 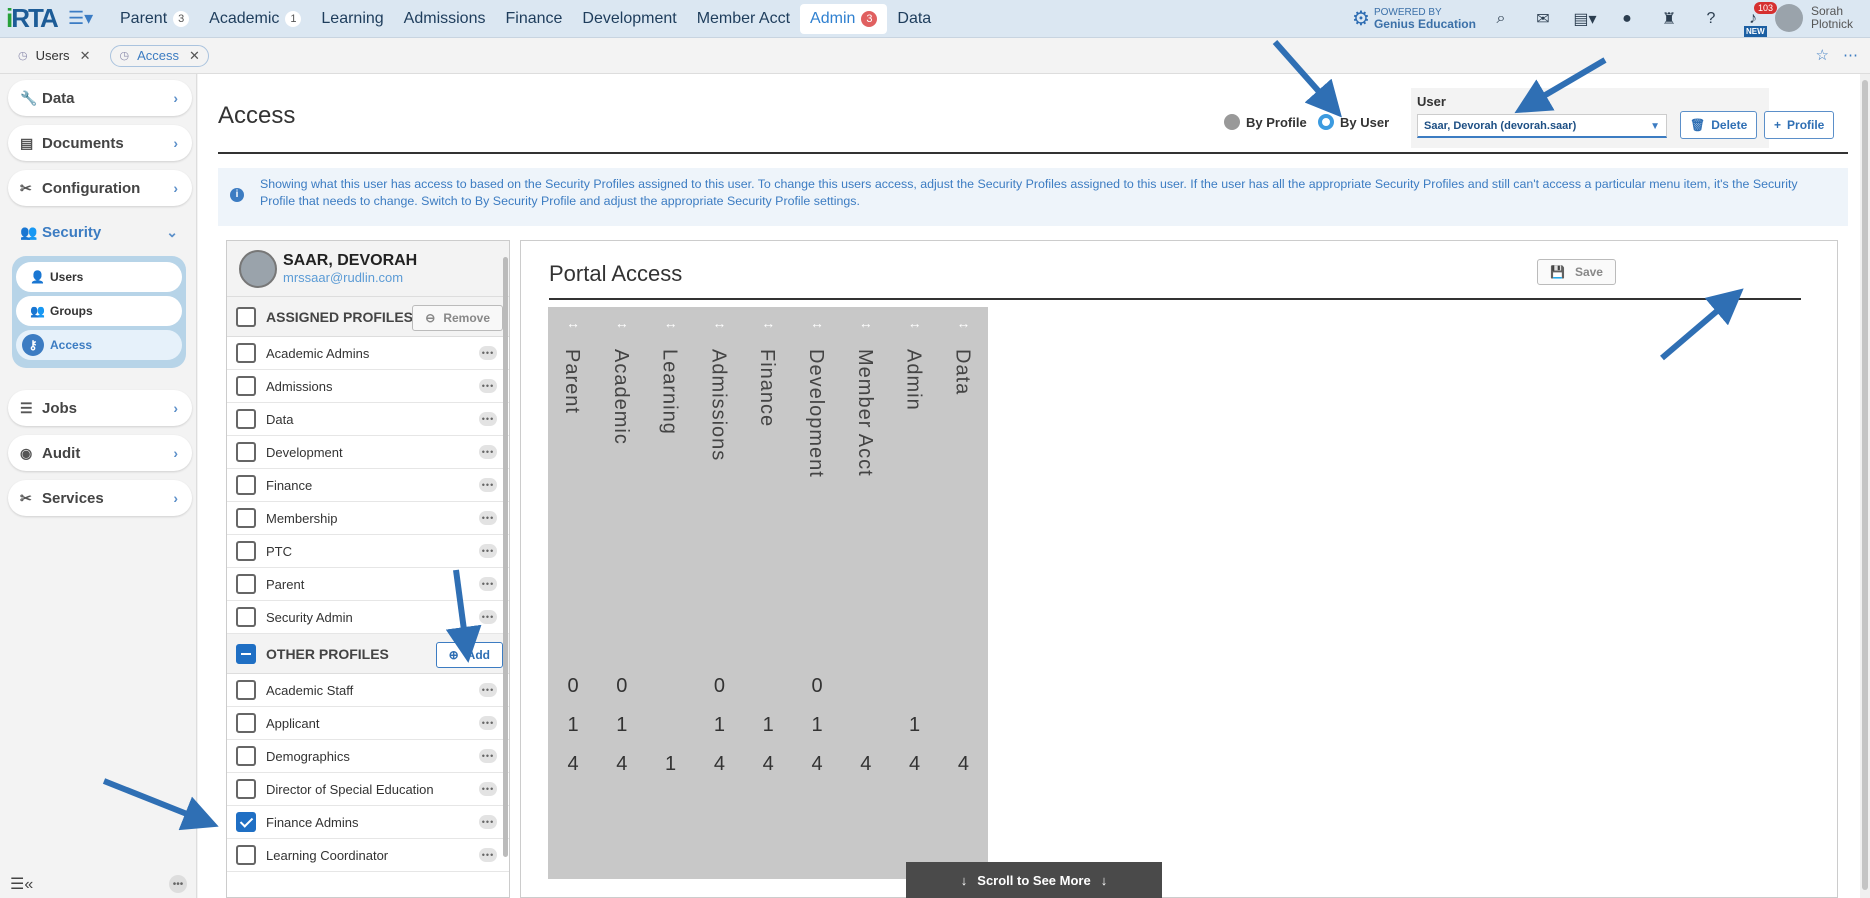 I want to click on nav-tab-parent: Parent 3, so click(x=154, y=19).